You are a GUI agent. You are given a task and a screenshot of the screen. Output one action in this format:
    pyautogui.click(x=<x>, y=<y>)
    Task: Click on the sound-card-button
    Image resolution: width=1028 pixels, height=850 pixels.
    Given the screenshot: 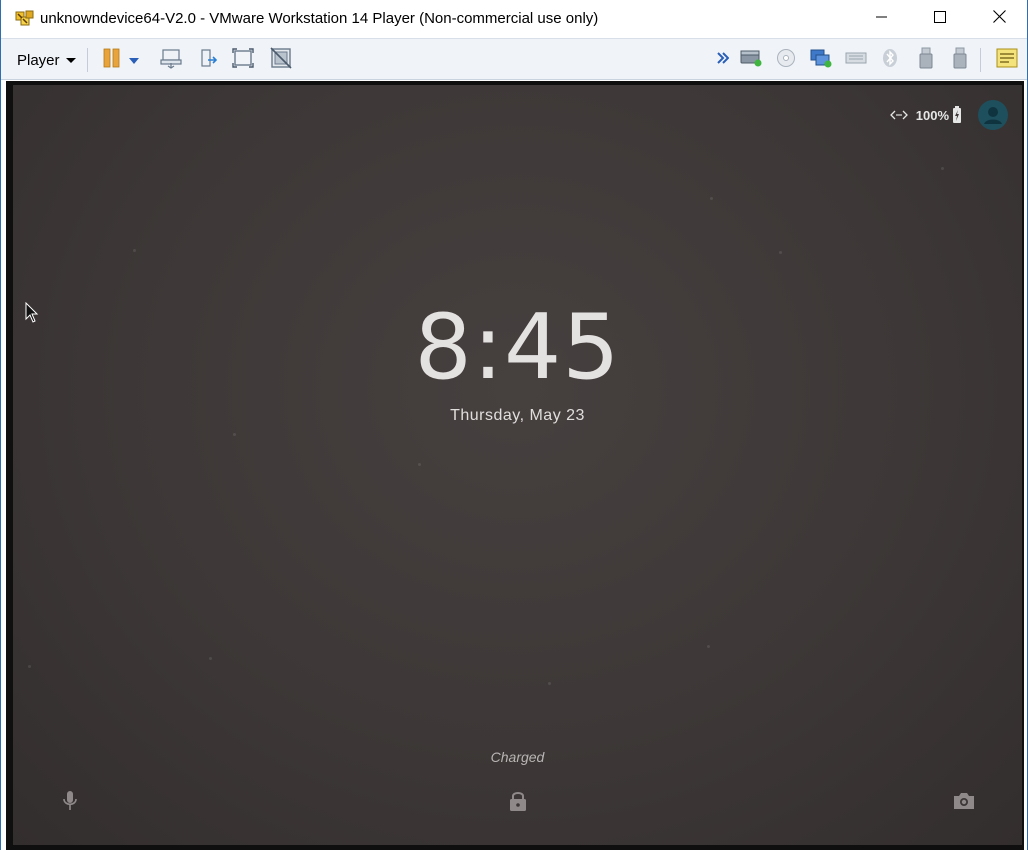 What is the action you would take?
    pyautogui.click(x=856, y=60)
    